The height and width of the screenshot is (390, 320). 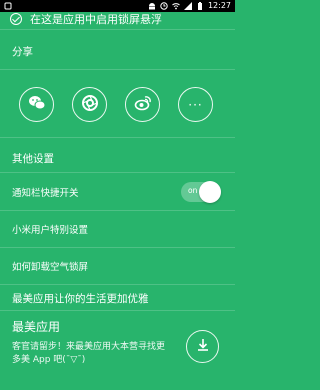 What do you see at coordinates (22, 52) in the screenshot?
I see `share-section-title: 分享` at bounding box center [22, 52].